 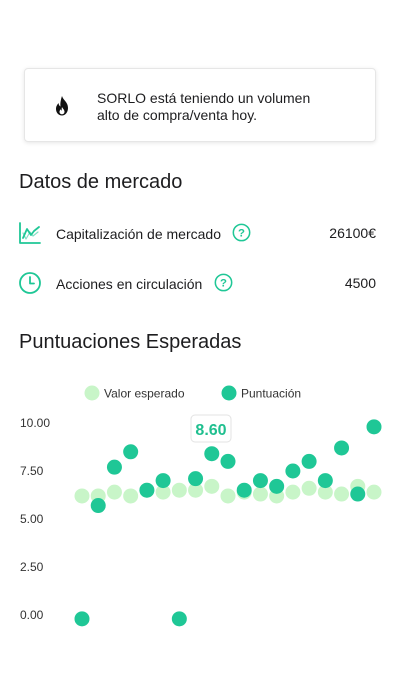 What do you see at coordinates (62, 106) in the screenshot?
I see `fire-icon` at bounding box center [62, 106].